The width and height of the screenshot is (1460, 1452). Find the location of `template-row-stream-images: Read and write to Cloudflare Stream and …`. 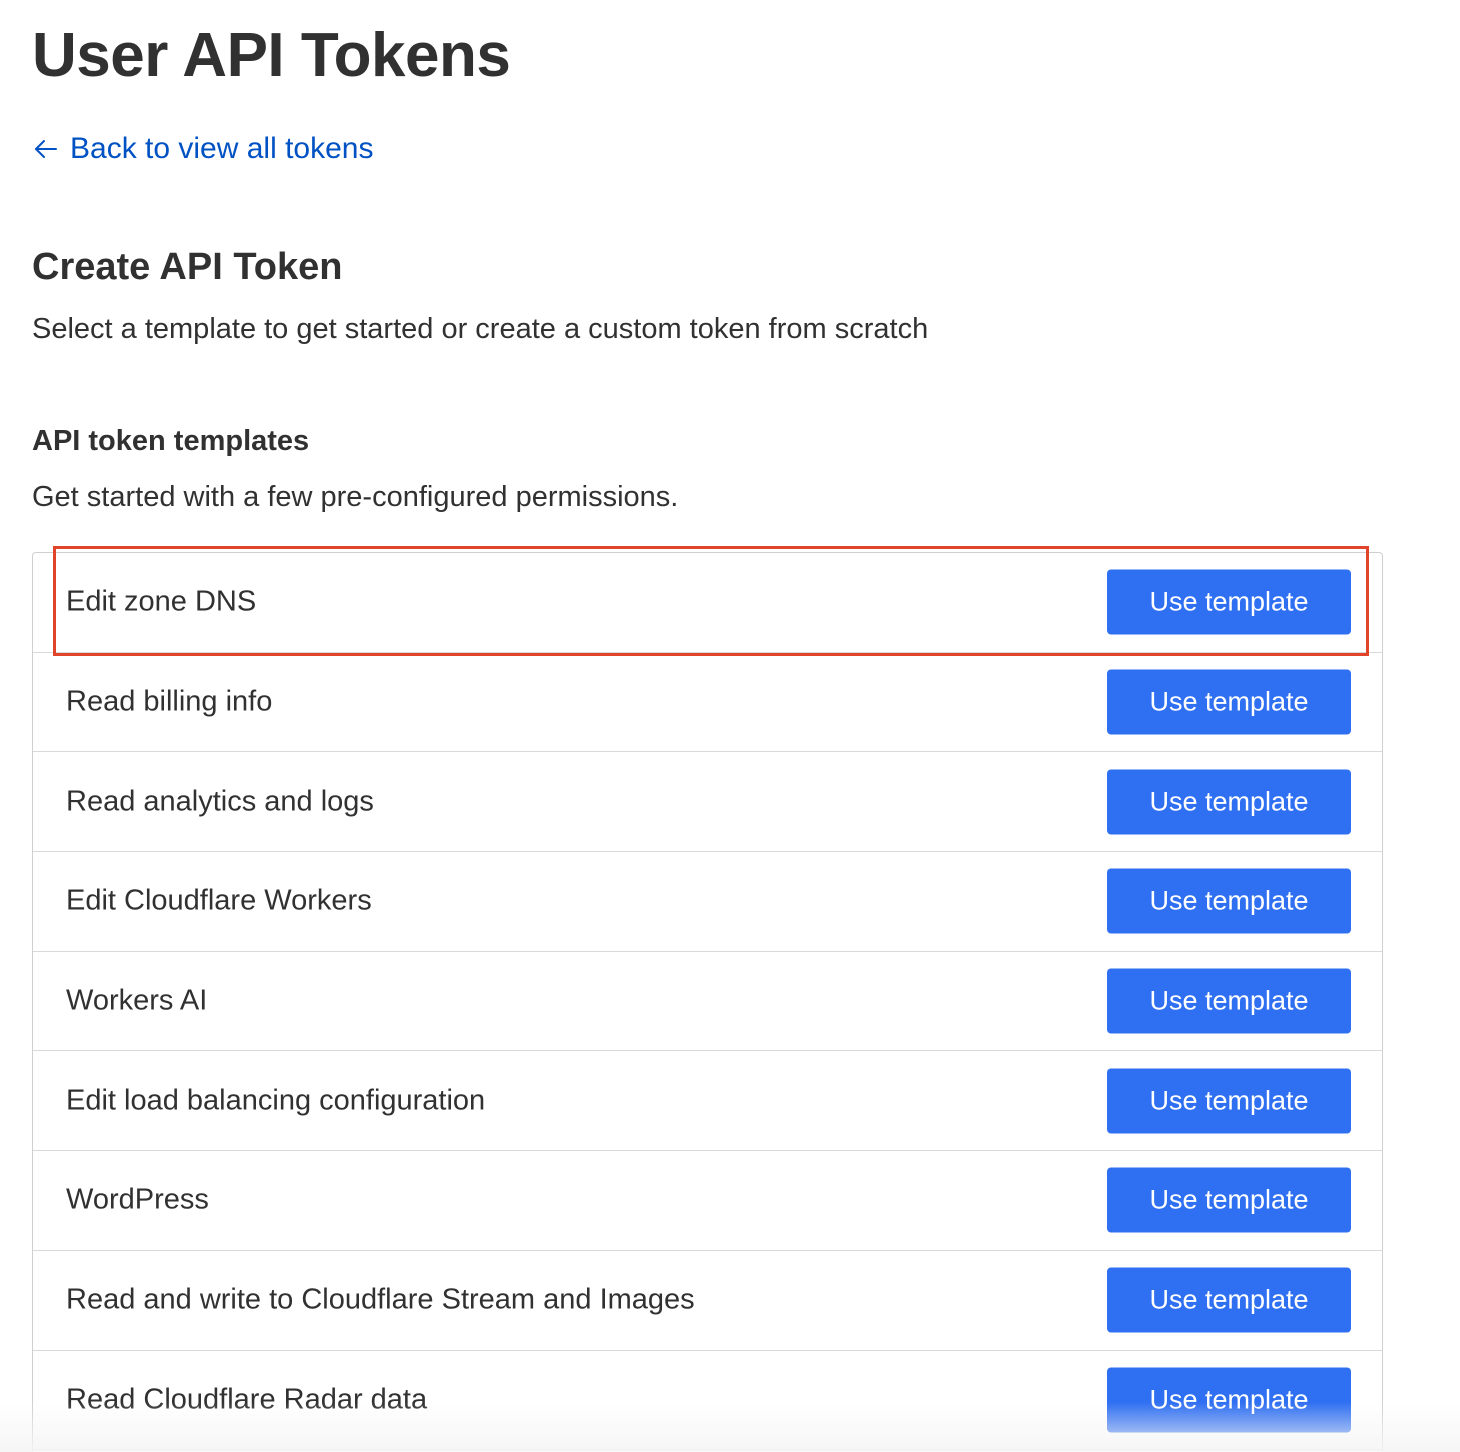

template-row-stream-images: Read and write to Cloudflare Stream and … is located at coordinates (707, 1301).